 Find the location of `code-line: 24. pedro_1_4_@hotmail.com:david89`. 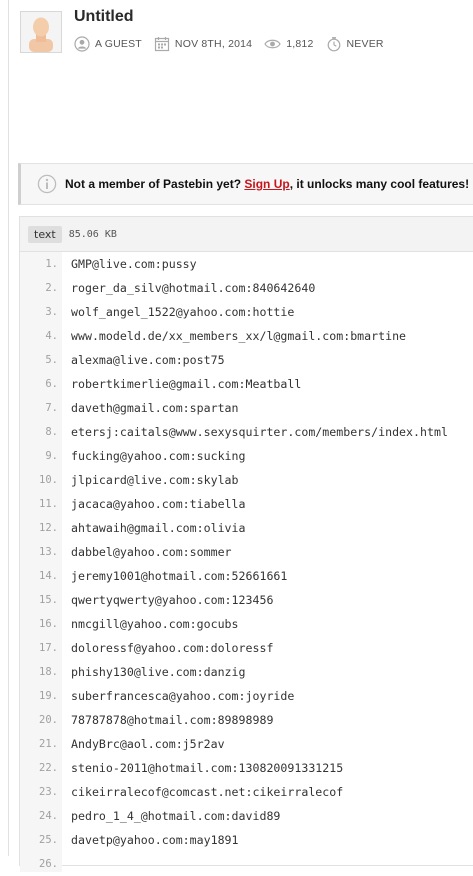

code-line: 24. pedro_1_4_@hotmail.com:david89 is located at coordinates (246, 816).